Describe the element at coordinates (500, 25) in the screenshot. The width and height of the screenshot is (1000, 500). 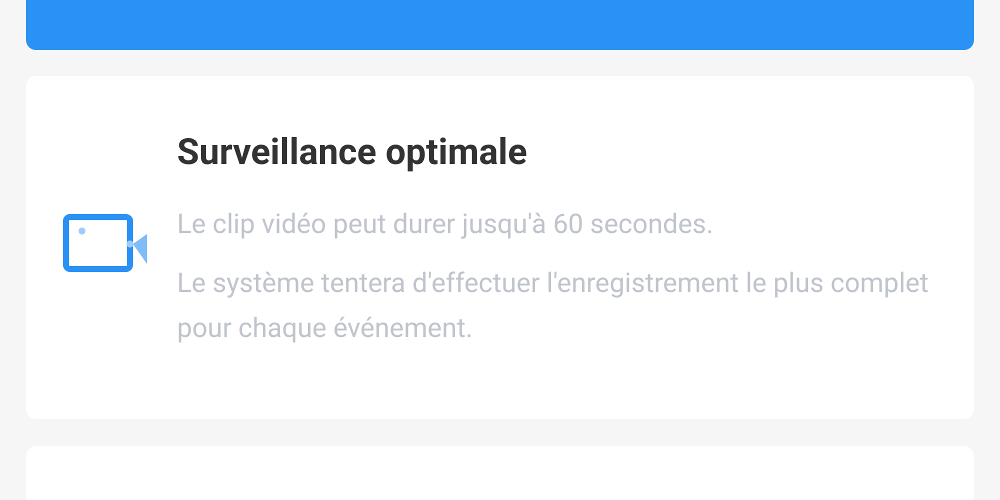
I see `header-bar` at that location.